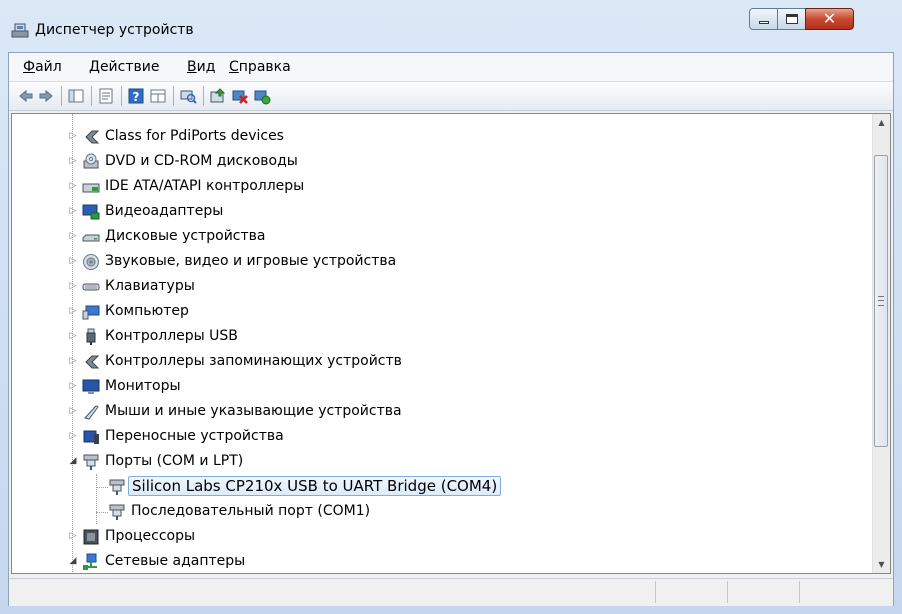 Image resolution: width=902 pixels, height=614 pixels. I want to click on tree-item-label: Дисковые устройства, so click(185, 236).